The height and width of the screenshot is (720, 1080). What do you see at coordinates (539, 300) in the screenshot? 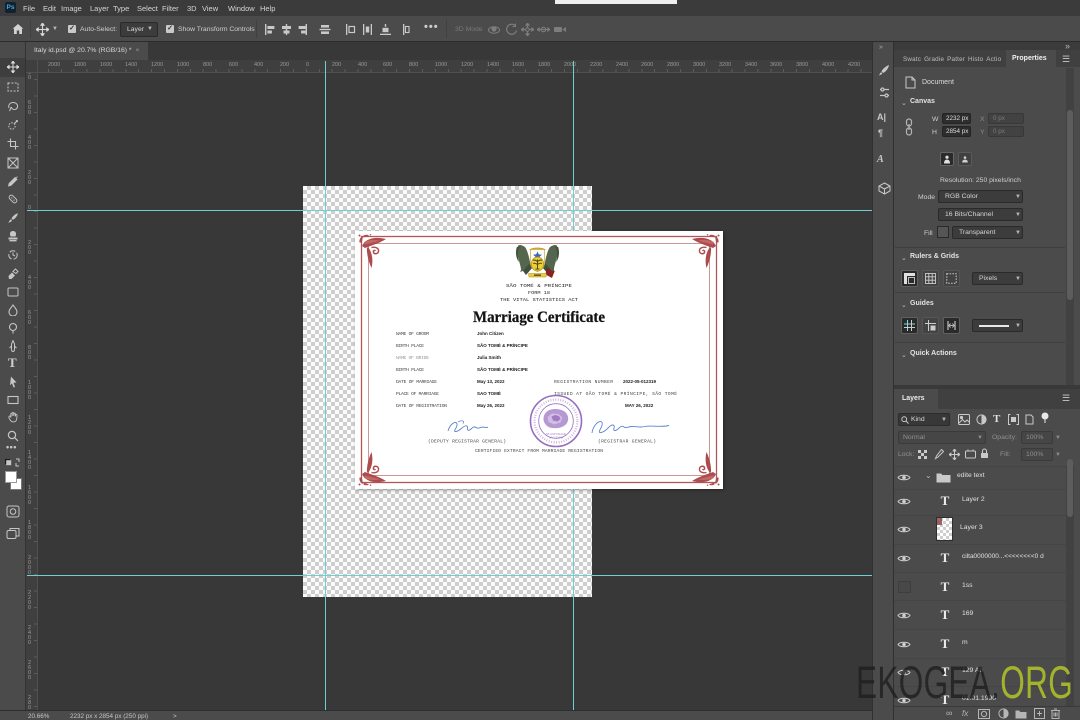
I see `svg-text: THE VITAL STATISTICS ACT` at bounding box center [539, 300].